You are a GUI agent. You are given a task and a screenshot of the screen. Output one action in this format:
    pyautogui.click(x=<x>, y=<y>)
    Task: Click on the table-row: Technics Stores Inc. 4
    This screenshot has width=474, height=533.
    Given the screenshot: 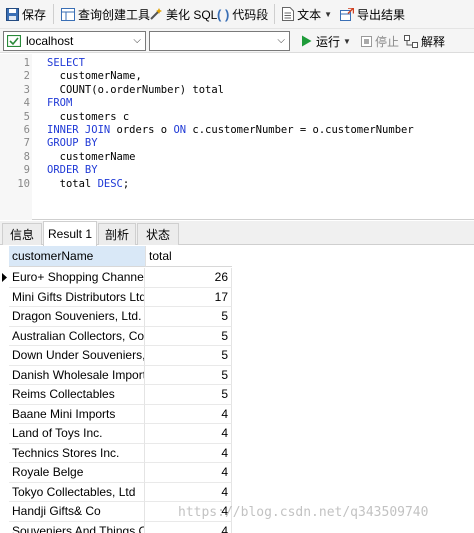 What is the action you would take?
    pyautogui.click(x=116, y=453)
    